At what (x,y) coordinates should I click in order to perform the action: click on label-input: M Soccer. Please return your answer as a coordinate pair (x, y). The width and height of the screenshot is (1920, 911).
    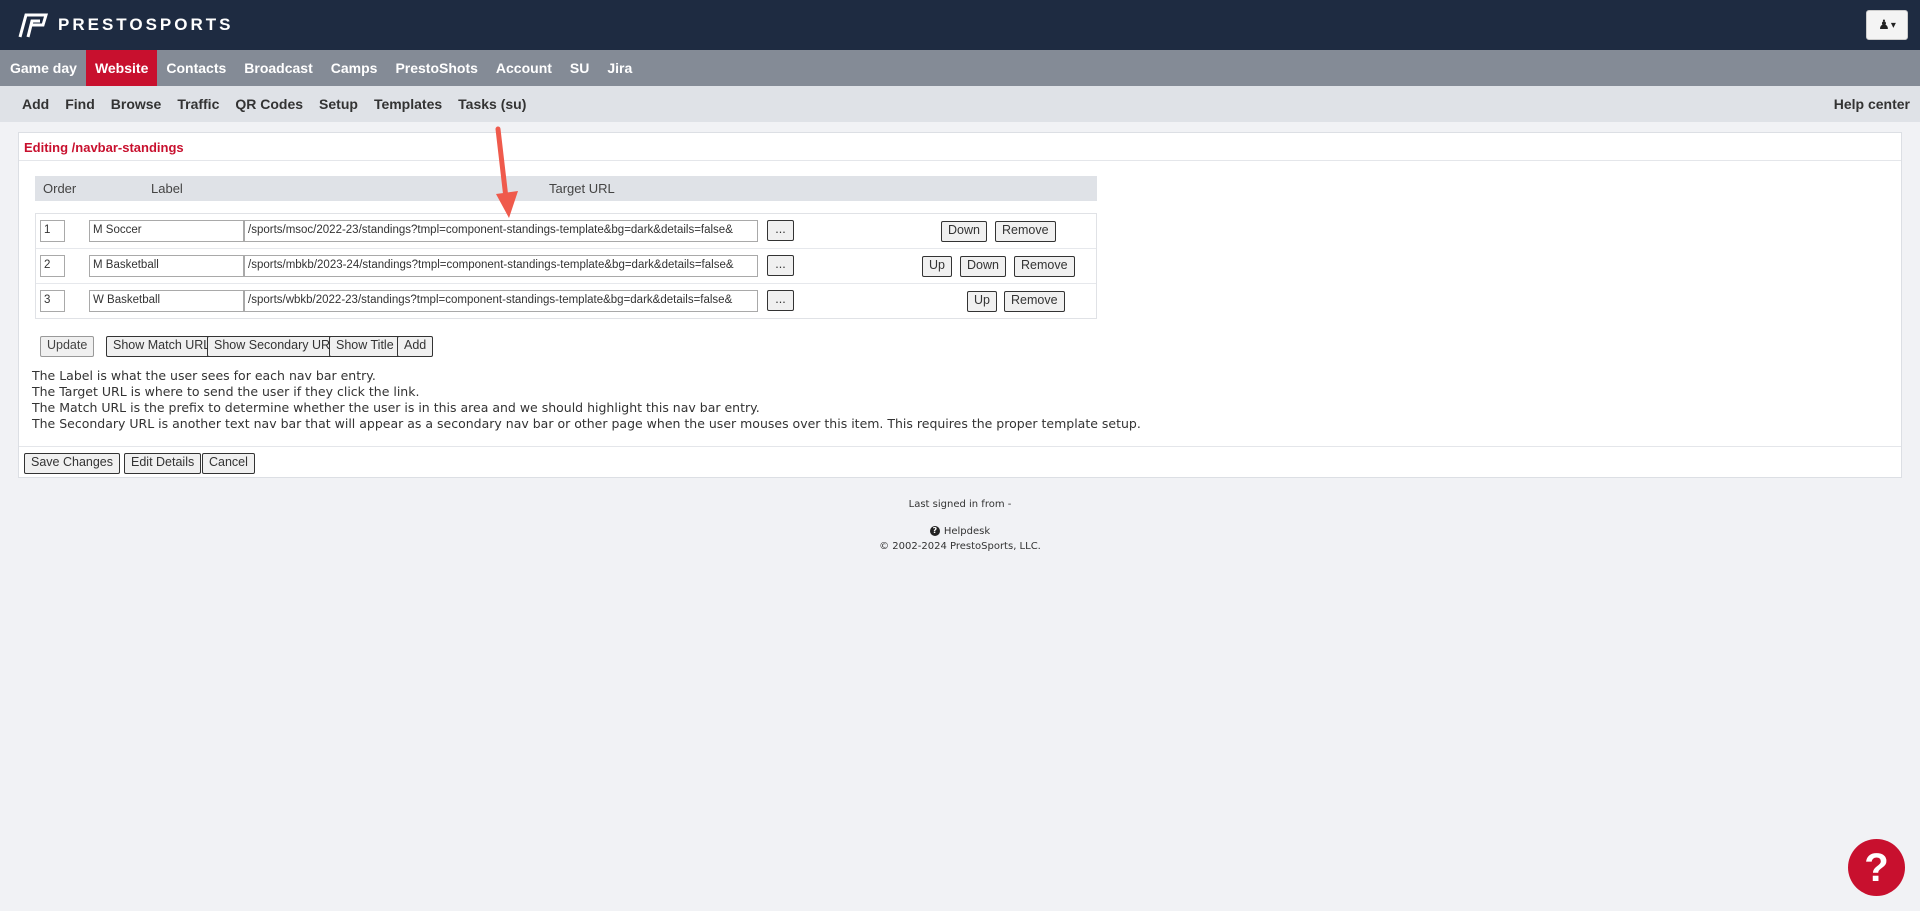
    Looking at the image, I should click on (166, 231).